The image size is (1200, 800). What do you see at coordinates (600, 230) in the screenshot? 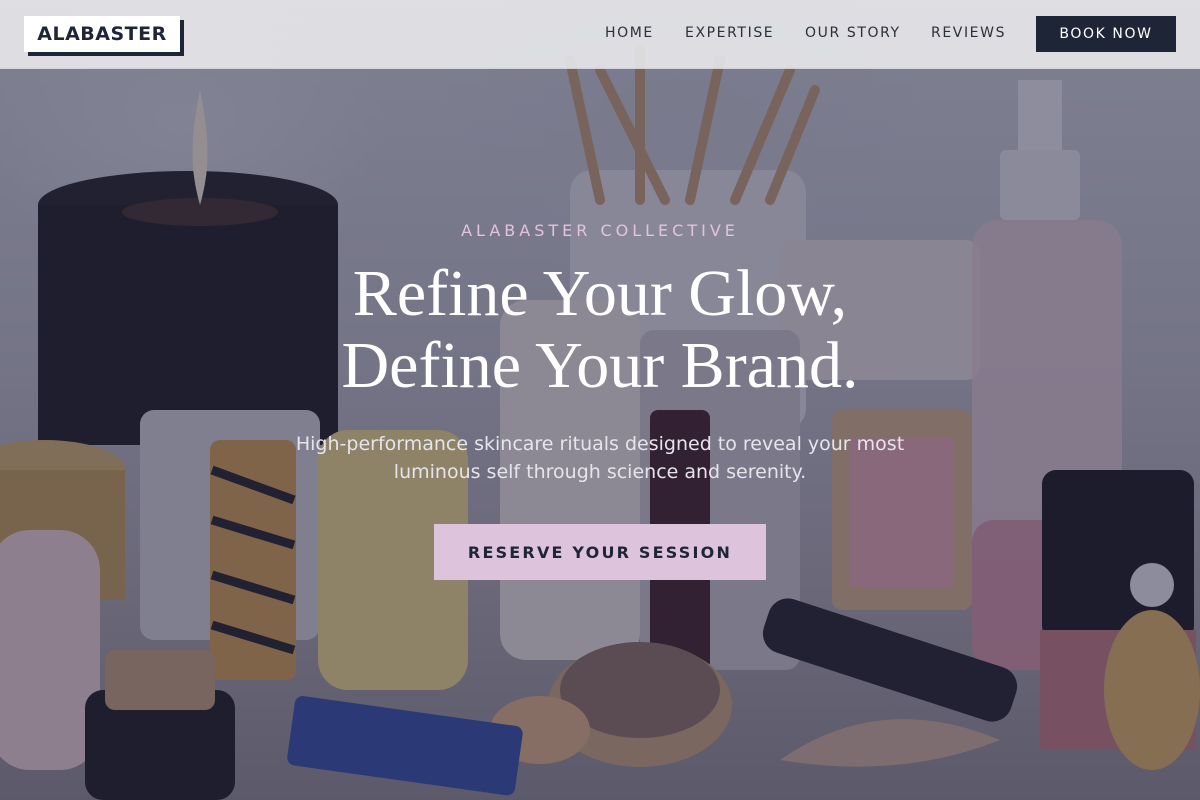
I see `hero-eyebrow: ALABASTER COLLECTIVE` at bounding box center [600, 230].